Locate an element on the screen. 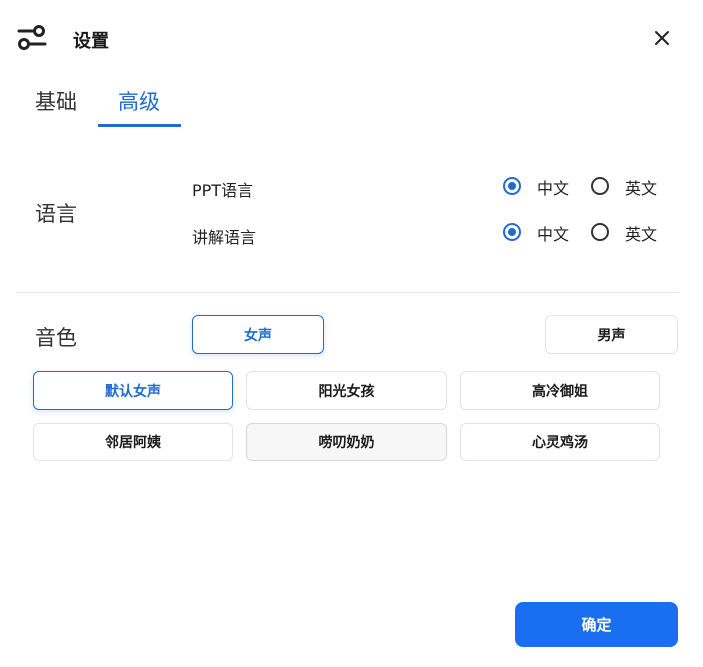 The height and width of the screenshot is (667, 703). narration-language-chinese-label: 中文 is located at coordinates (553, 233).